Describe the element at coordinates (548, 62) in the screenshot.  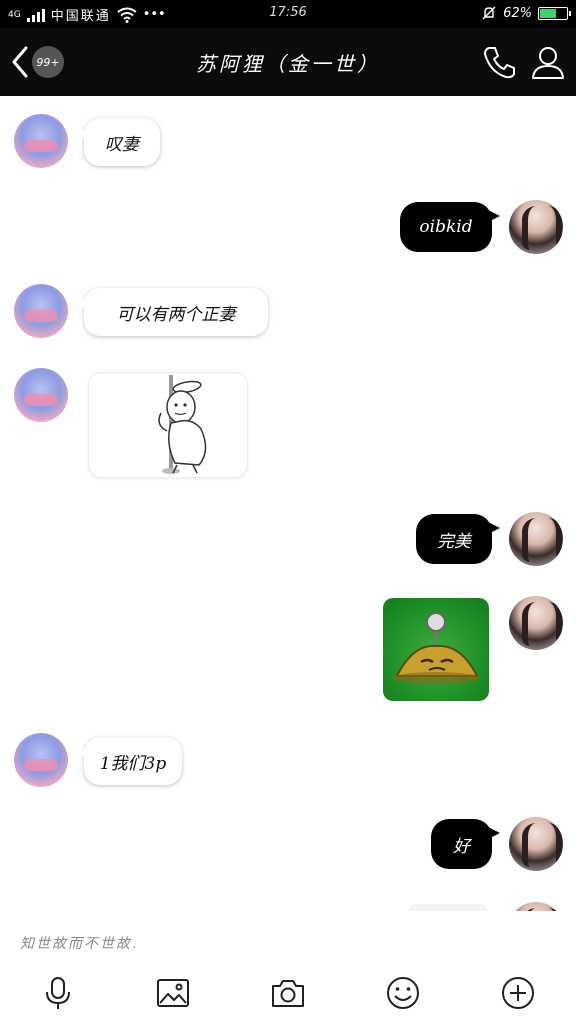
I see `profile-icon` at that location.